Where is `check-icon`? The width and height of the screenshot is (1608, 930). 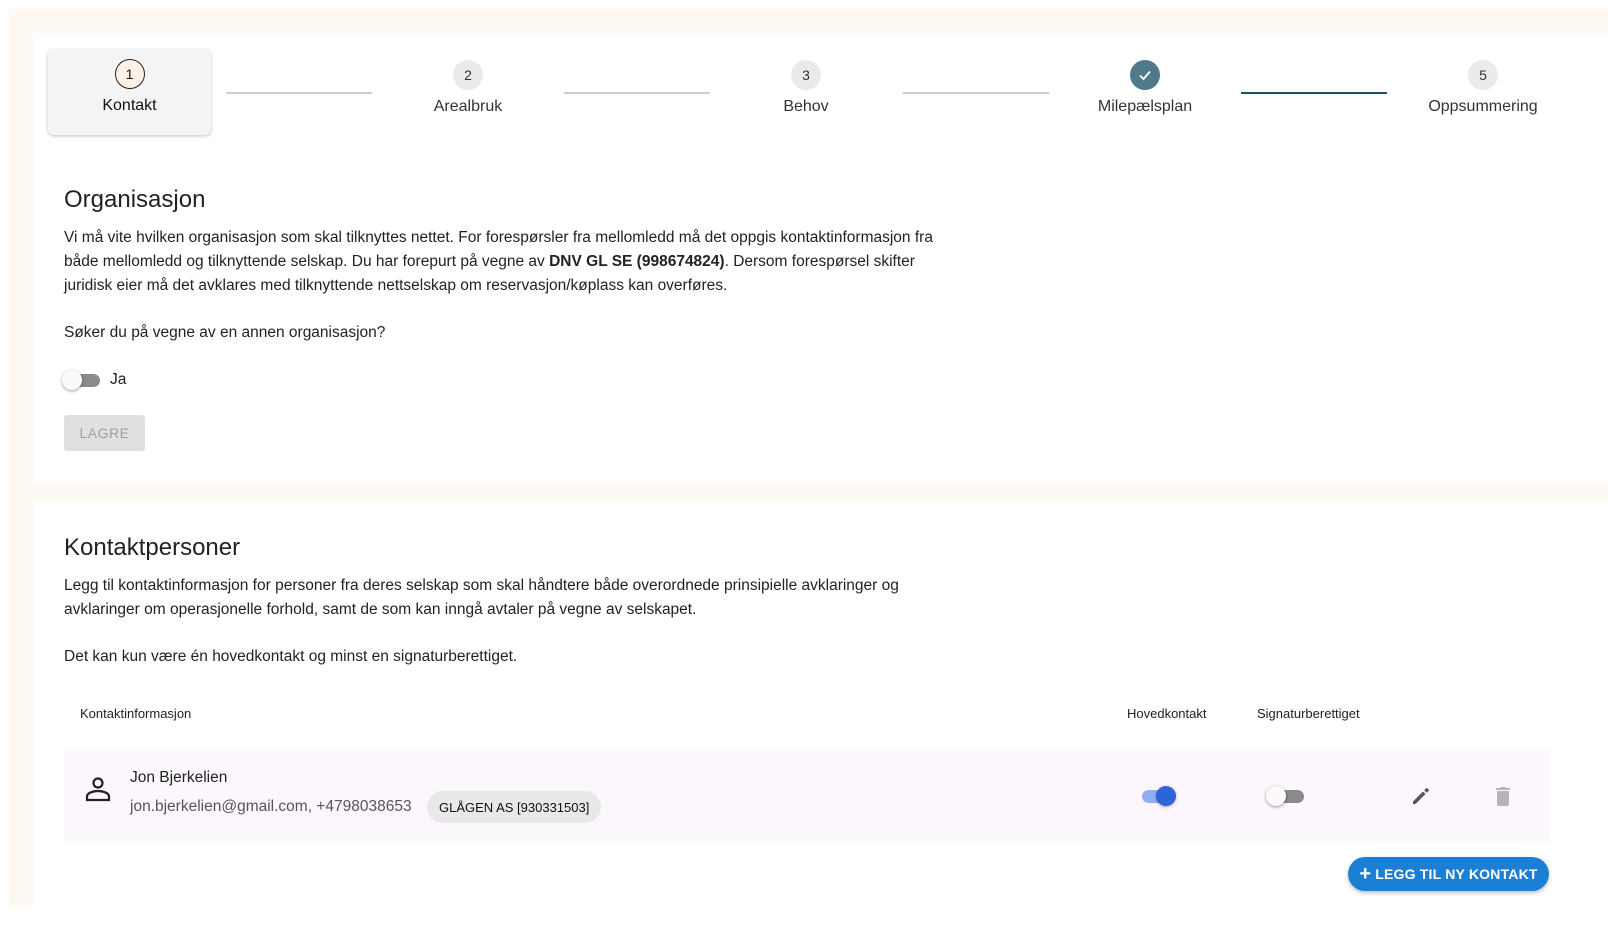 check-icon is located at coordinates (1145, 75).